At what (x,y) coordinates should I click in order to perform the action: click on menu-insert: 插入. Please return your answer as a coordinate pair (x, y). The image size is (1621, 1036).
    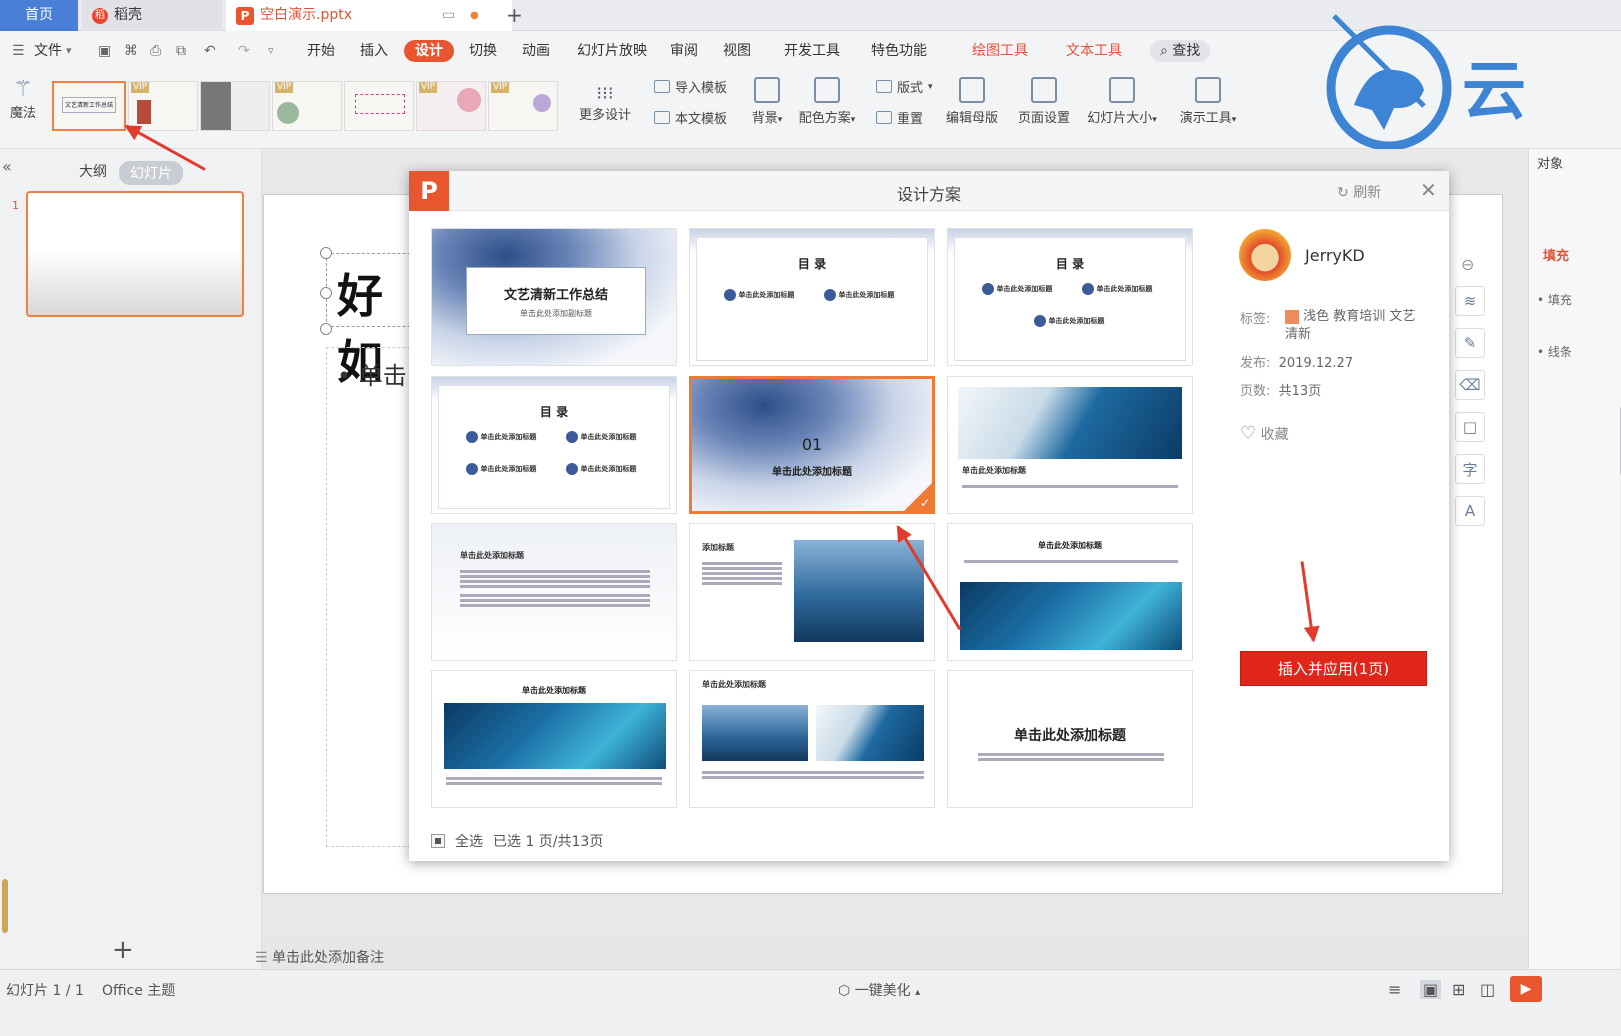
    Looking at the image, I should click on (374, 51).